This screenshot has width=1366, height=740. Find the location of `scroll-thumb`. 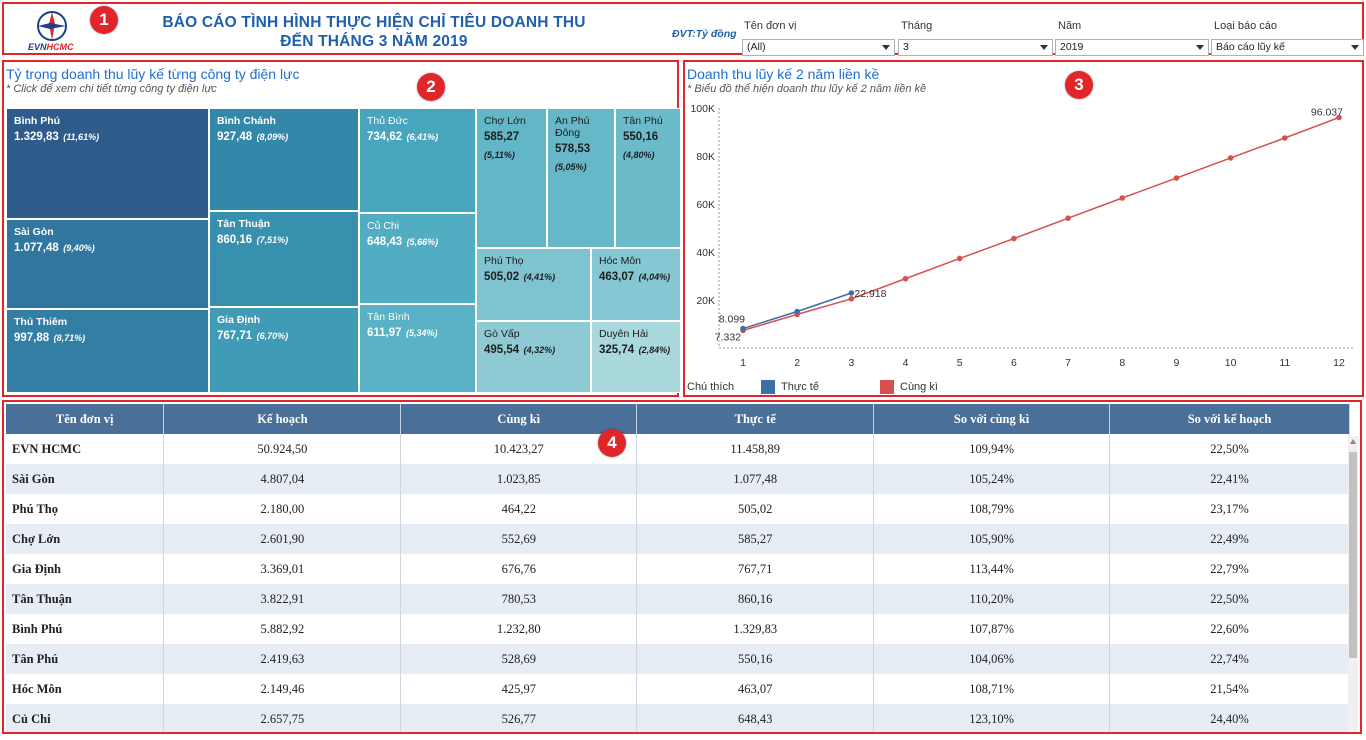

scroll-thumb is located at coordinates (1353, 555).